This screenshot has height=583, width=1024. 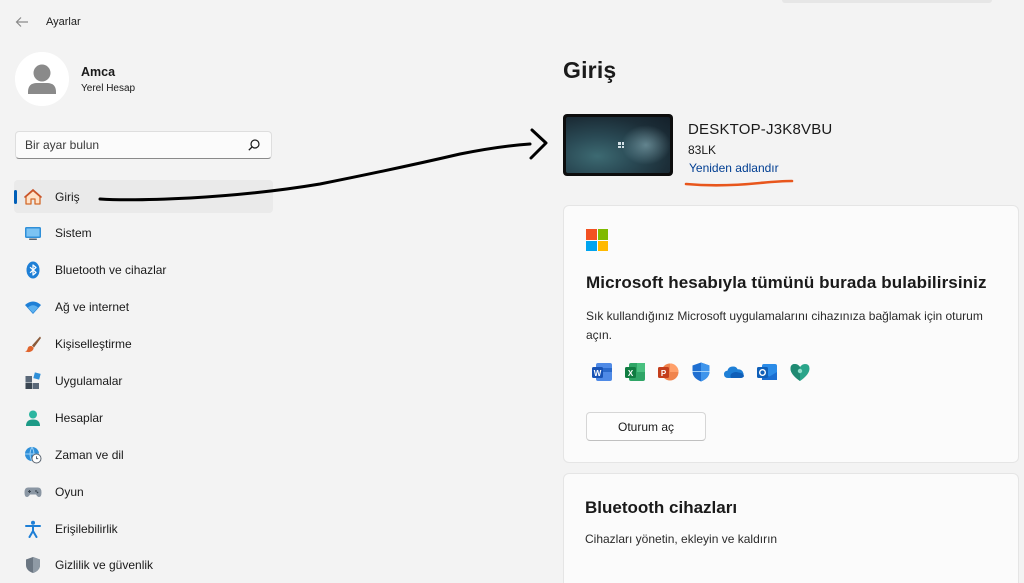 What do you see at coordinates (760, 129) in the screenshot?
I see `device-name: DESKTOP-J3K8VBU` at bounding box center [760, 129].